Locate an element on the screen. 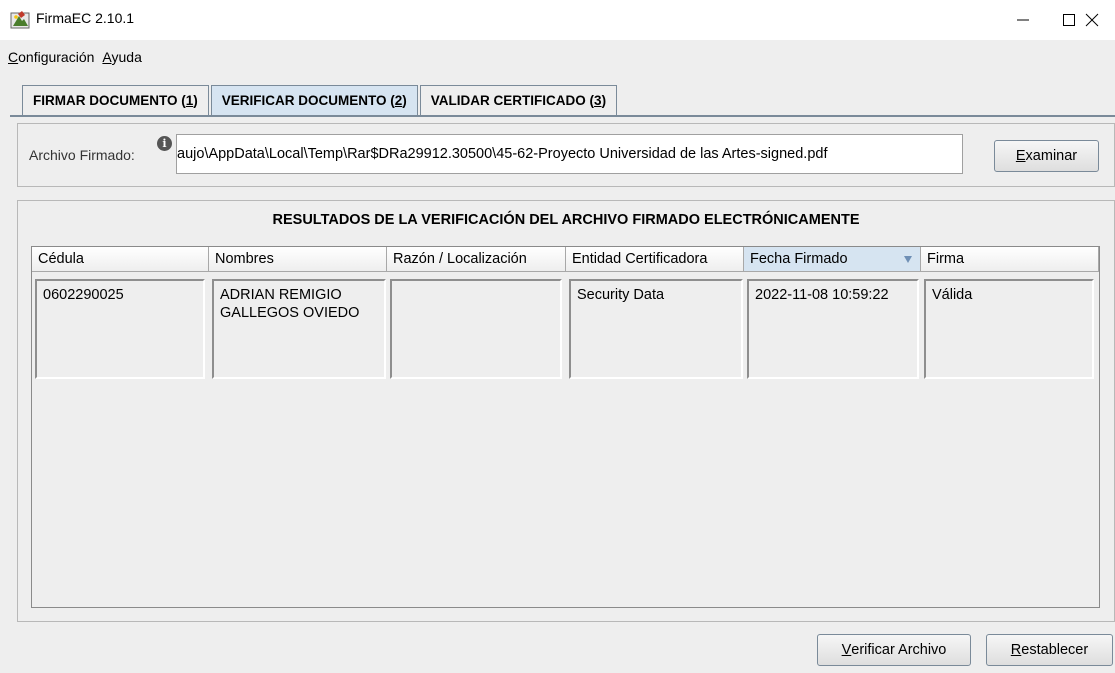 This screenshot has height=673, width=1115. button-label: erificar Archivo is located at coordinates (899, 650).